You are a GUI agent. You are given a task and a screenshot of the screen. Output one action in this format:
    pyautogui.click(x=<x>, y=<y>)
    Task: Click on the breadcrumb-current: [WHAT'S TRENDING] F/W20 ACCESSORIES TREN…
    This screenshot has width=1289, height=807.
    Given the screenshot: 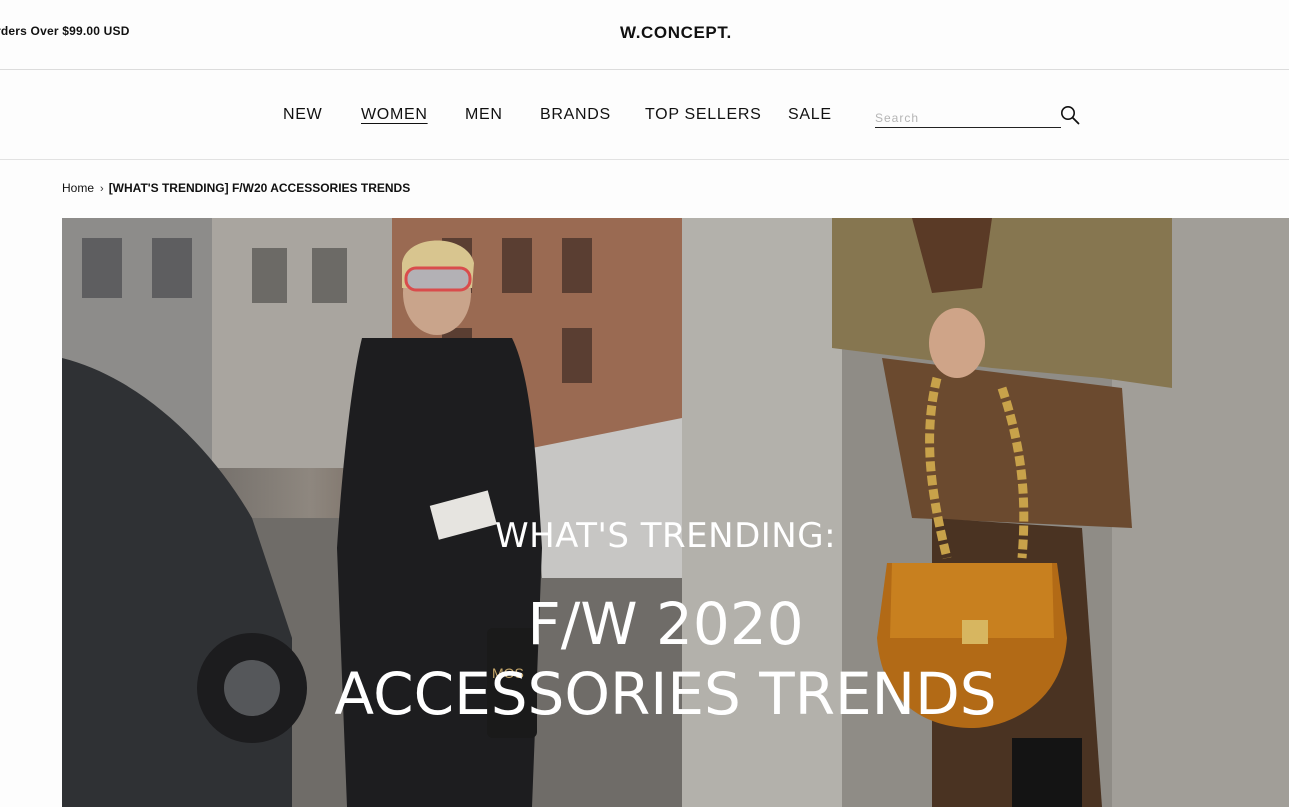 What is the action you would take?
    pyautogui.click(x=259, y=188)
    